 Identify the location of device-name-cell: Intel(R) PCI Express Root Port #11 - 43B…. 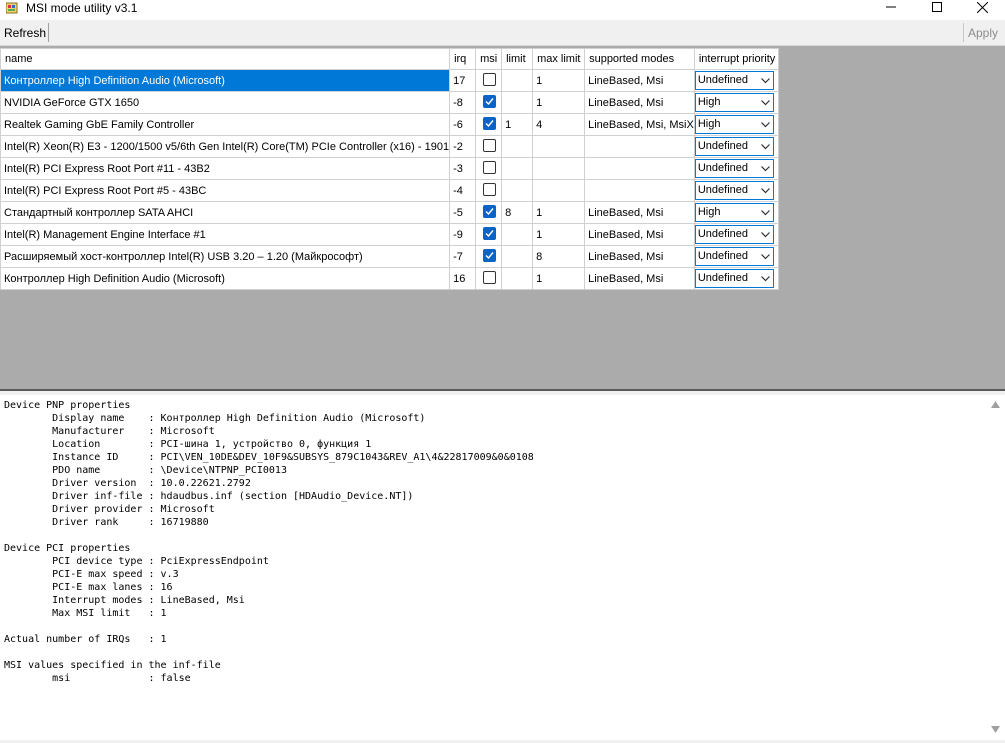
(225, 168).